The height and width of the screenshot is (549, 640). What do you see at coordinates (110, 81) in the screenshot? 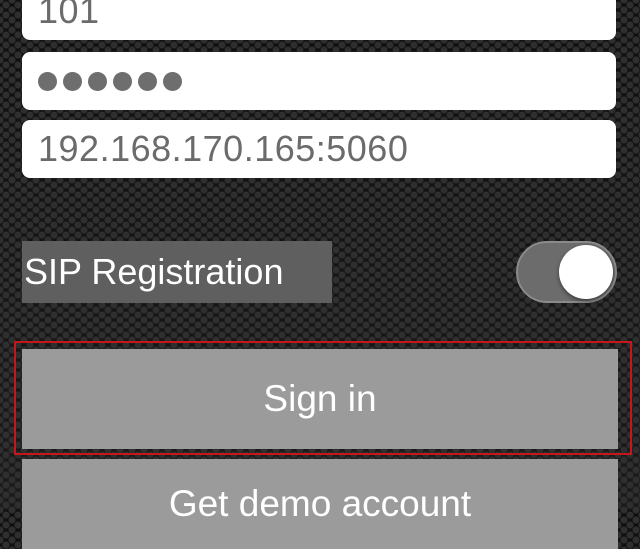
I see `password-mask` at bounding box center [110, 81].